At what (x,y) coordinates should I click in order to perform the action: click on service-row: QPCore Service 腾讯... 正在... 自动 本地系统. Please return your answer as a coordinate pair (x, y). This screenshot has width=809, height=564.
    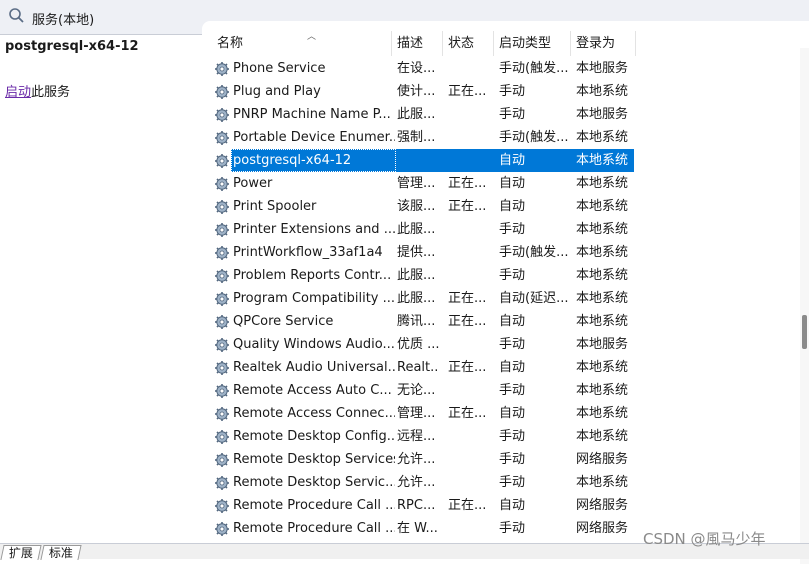
    Looking at the image, I should click on (423, 321).